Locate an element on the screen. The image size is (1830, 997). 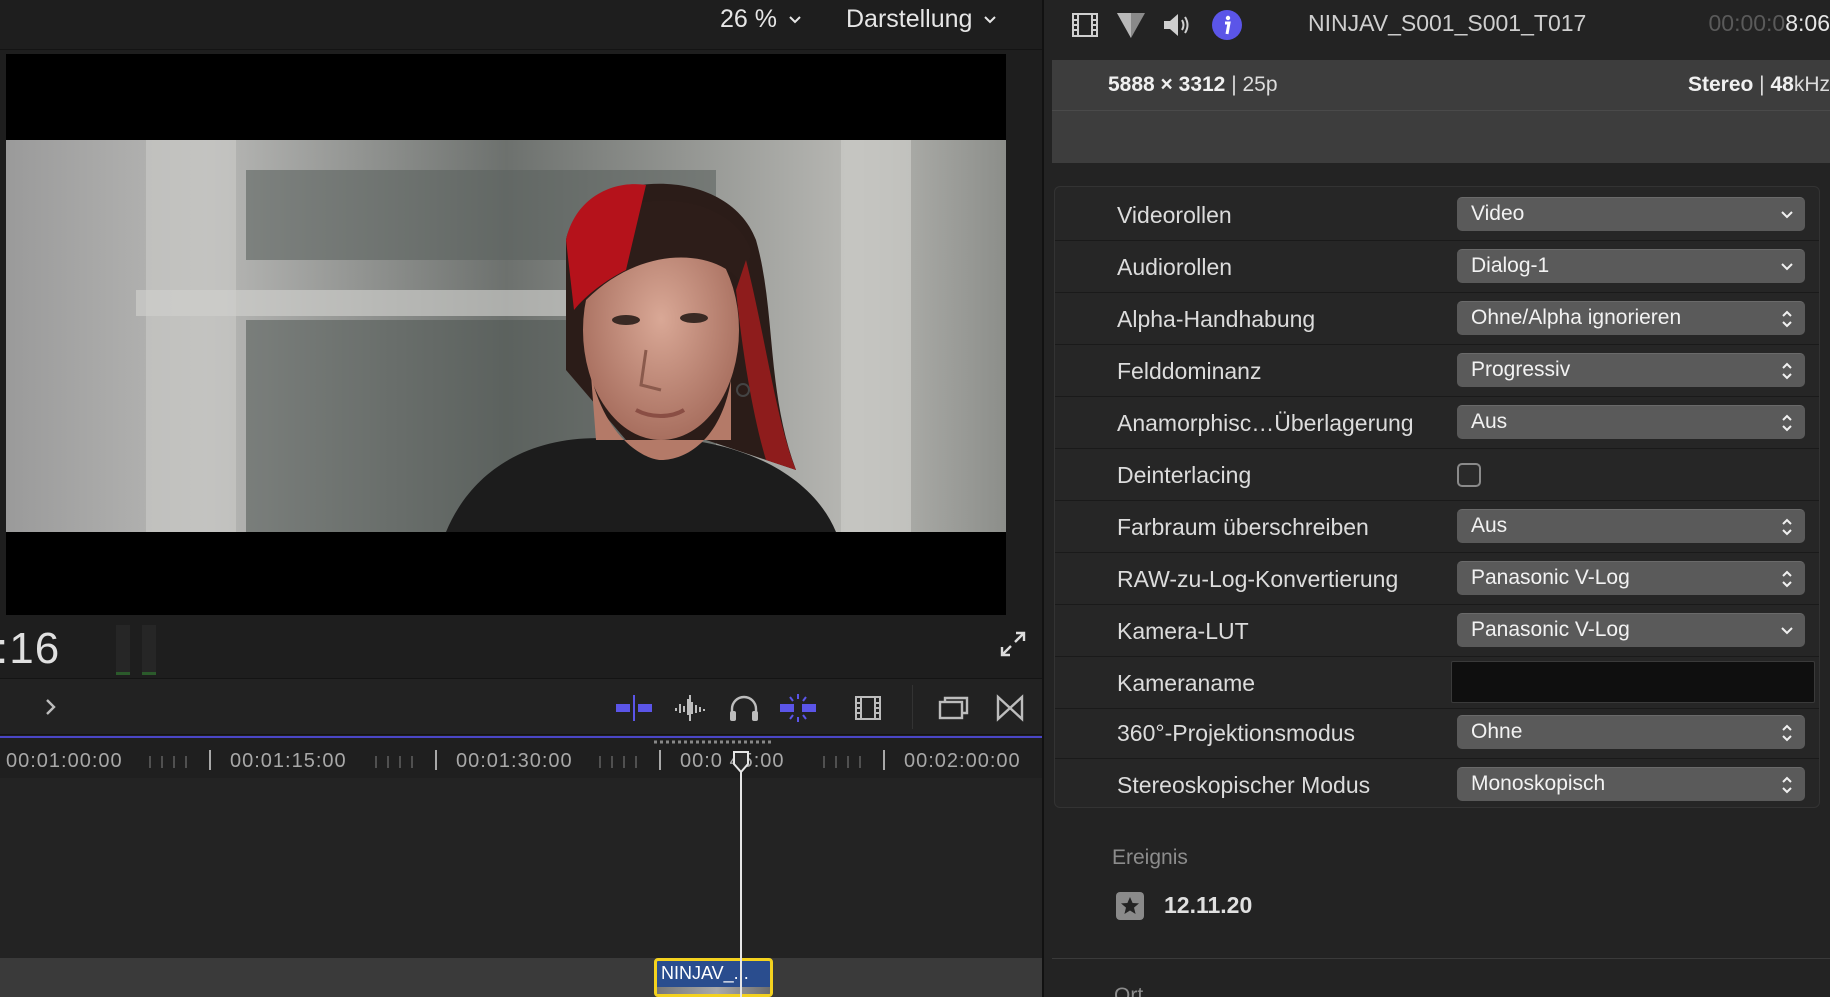
viewer-toolbar: 26 % Darstellung is located at coordinates (521, 25).